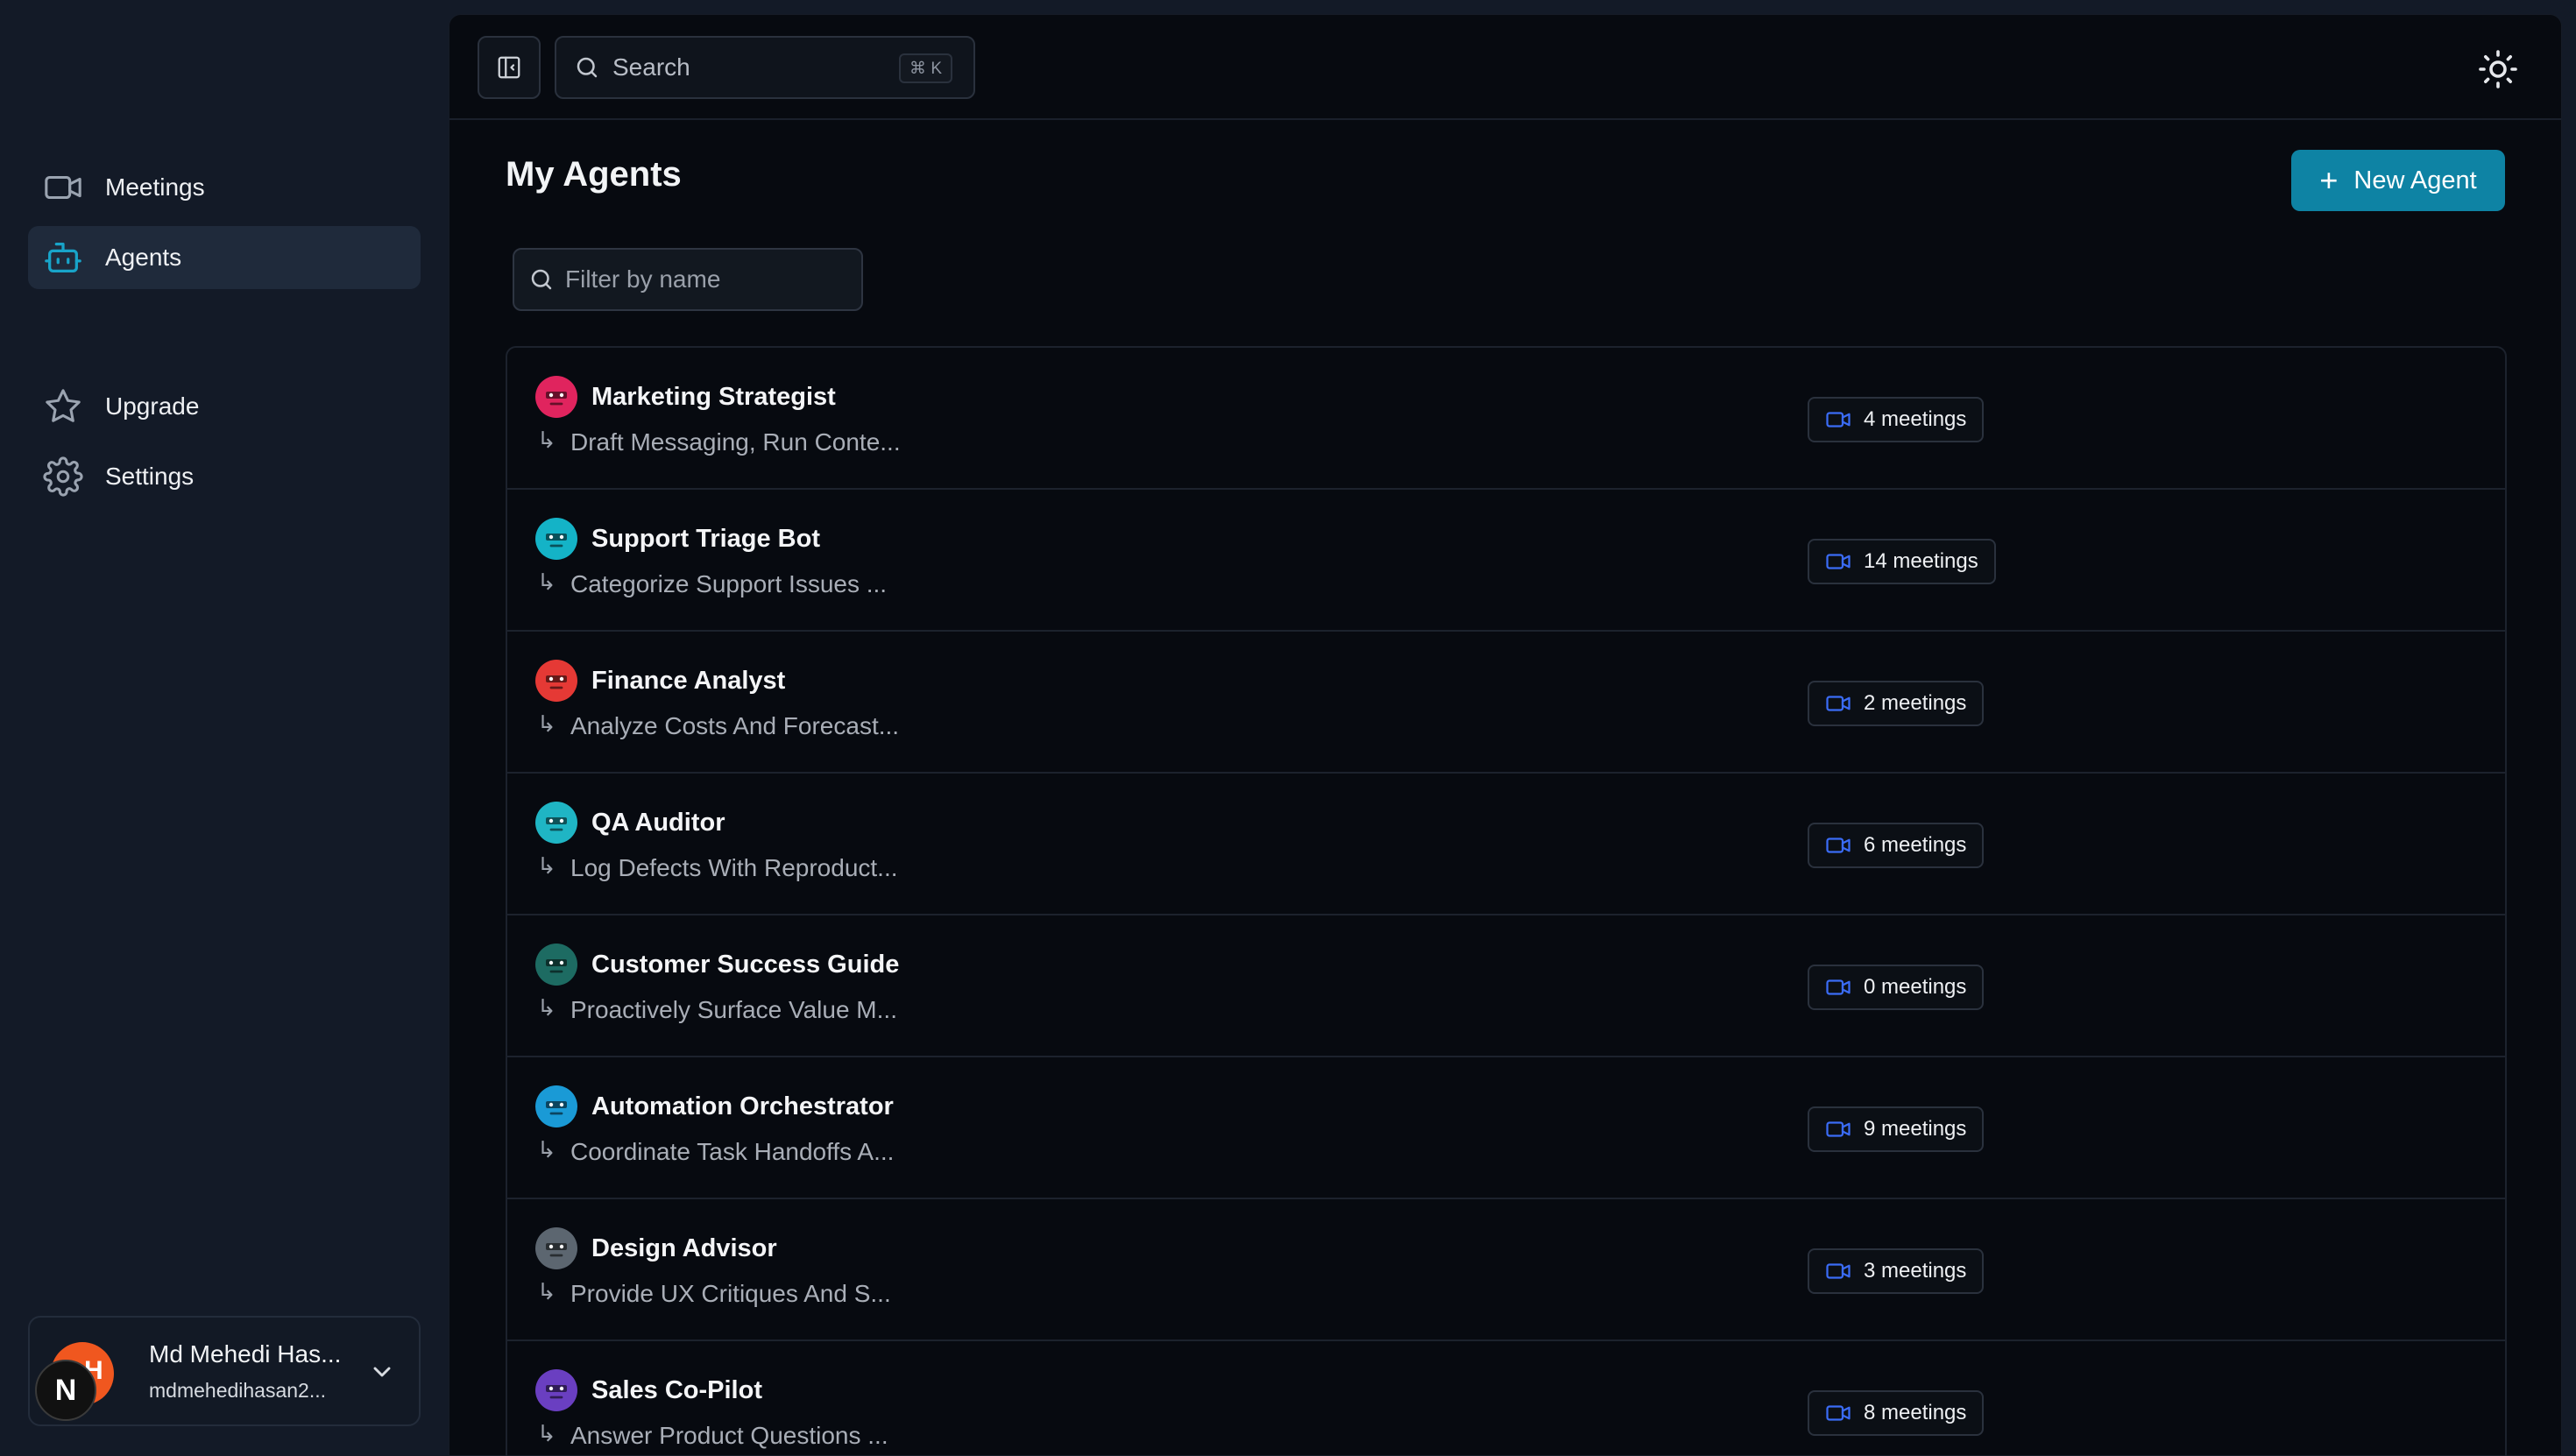 This screenshot has height=1456, width=2576. What do you see at coordinates (2329, 180) in the screenshot?
I see `plus-icon: +` at bounding box center [2329, 180].